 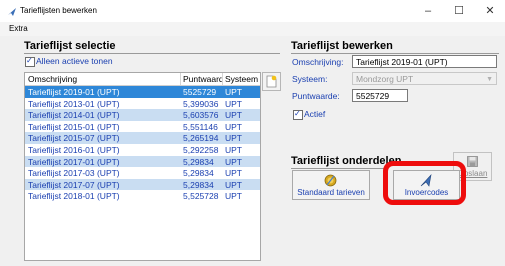 I want to click on cell-puntwaarde: 5,525728, so click(x=201, y=196).